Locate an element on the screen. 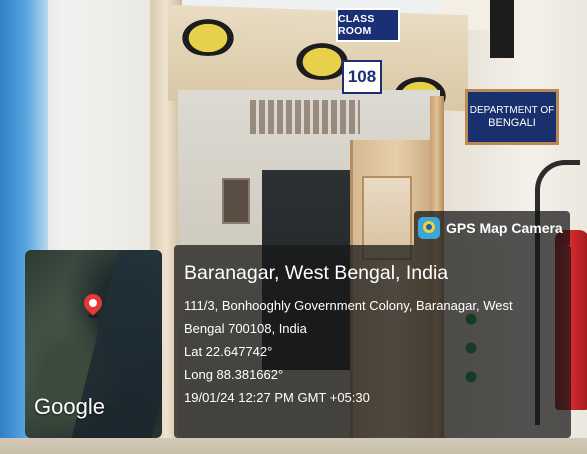 This screenshot has height=454, width=587. gps-app-badge: GPS Map Camera is located at coordinates (492, 228).